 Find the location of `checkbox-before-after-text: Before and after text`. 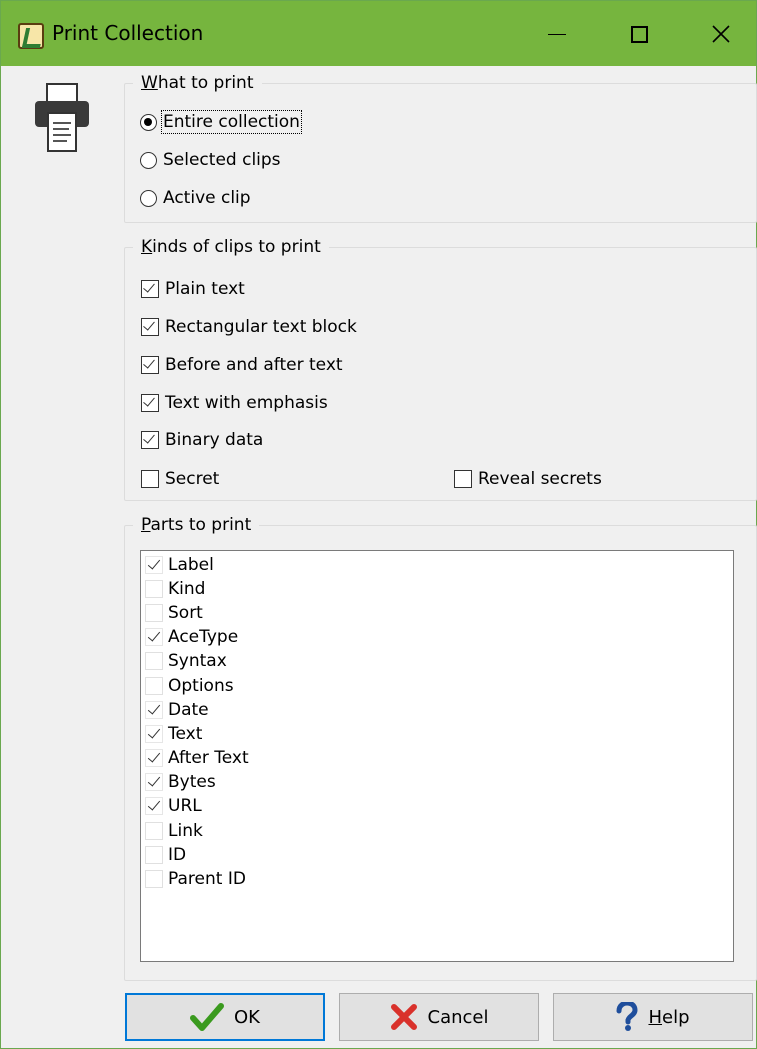

checkbox-before-after-text: Before and after text is located at coordinates (242, 365).